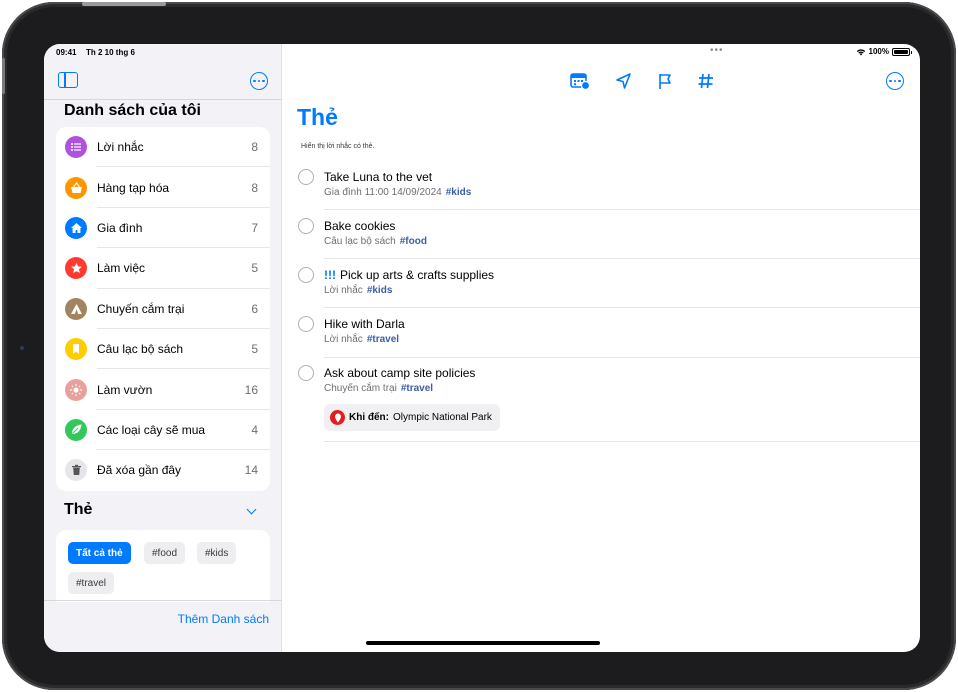 This screenshot has width=958, height=692. I want to click on list-bullet-icon, so click(76, 147).